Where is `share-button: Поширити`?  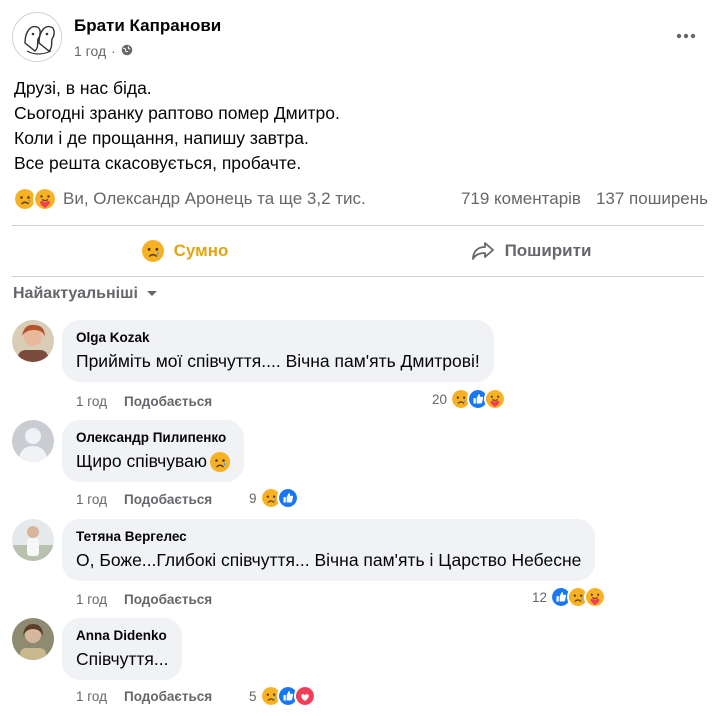 share-button: Поширити is located at coordinates (531, 251).